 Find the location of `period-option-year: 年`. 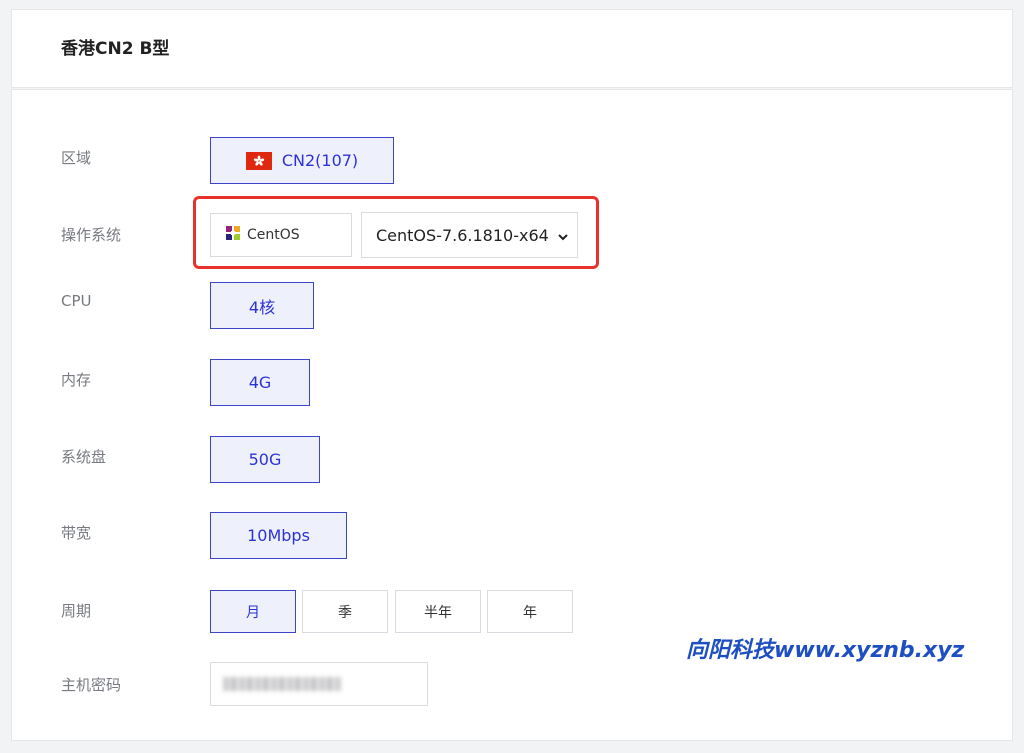

period-option-year: 年 is located at coordinates (530, 611).